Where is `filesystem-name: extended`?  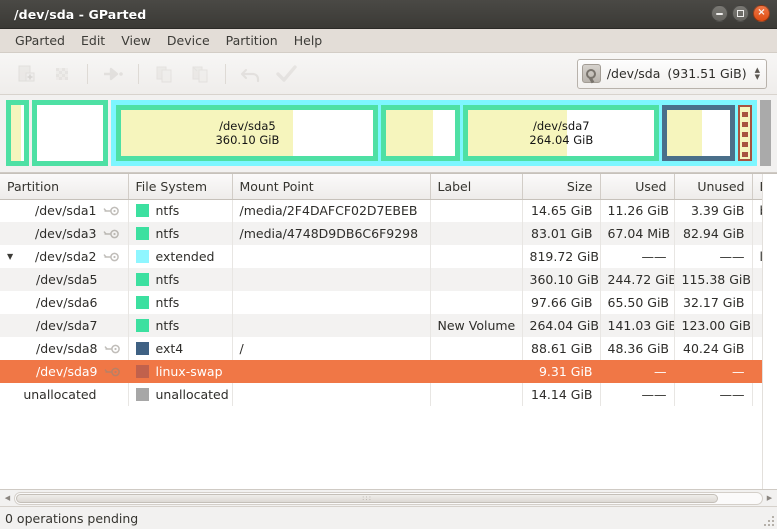 filesystem-name: extended is located at coordinates (185, 256).